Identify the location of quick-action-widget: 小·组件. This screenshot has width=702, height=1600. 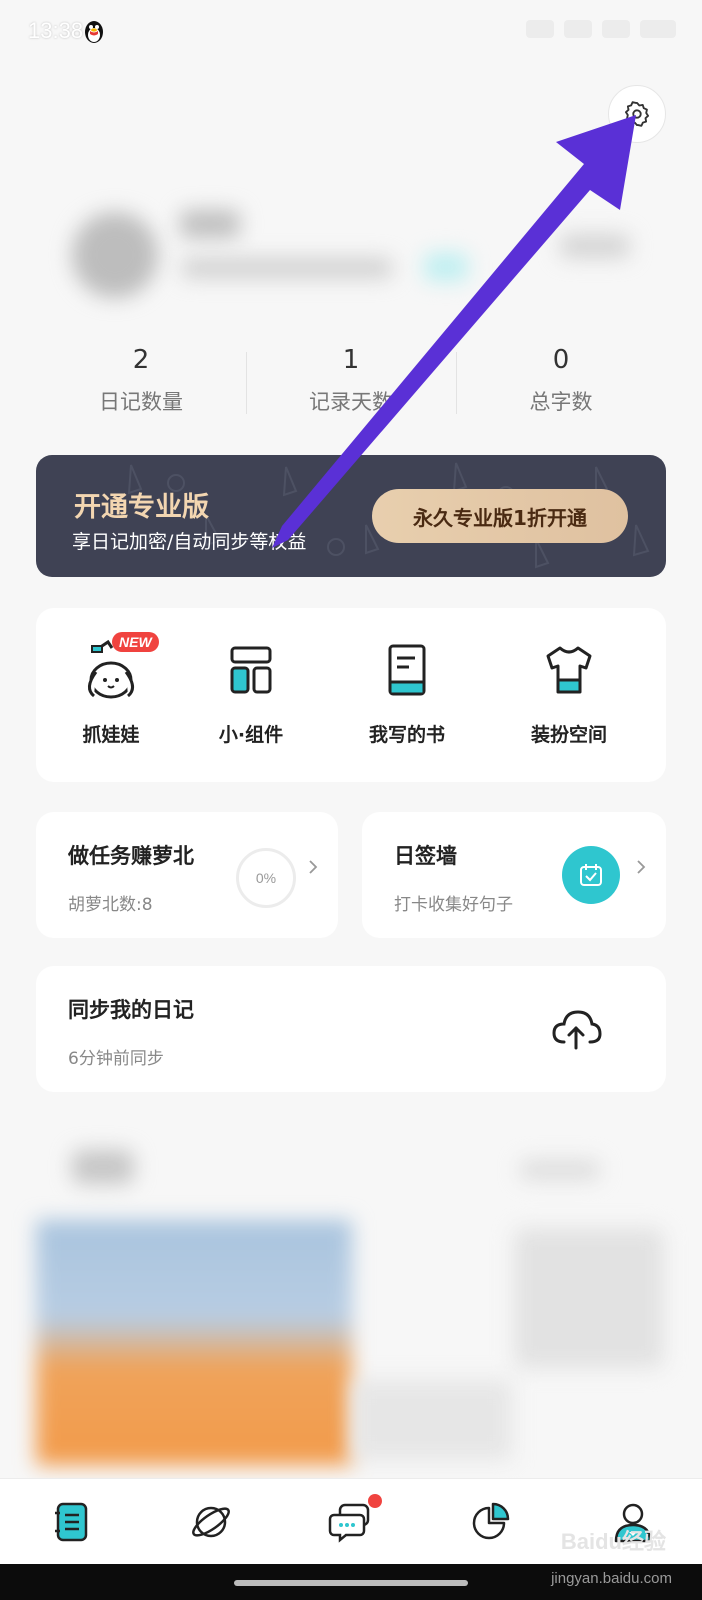
(251, 692).